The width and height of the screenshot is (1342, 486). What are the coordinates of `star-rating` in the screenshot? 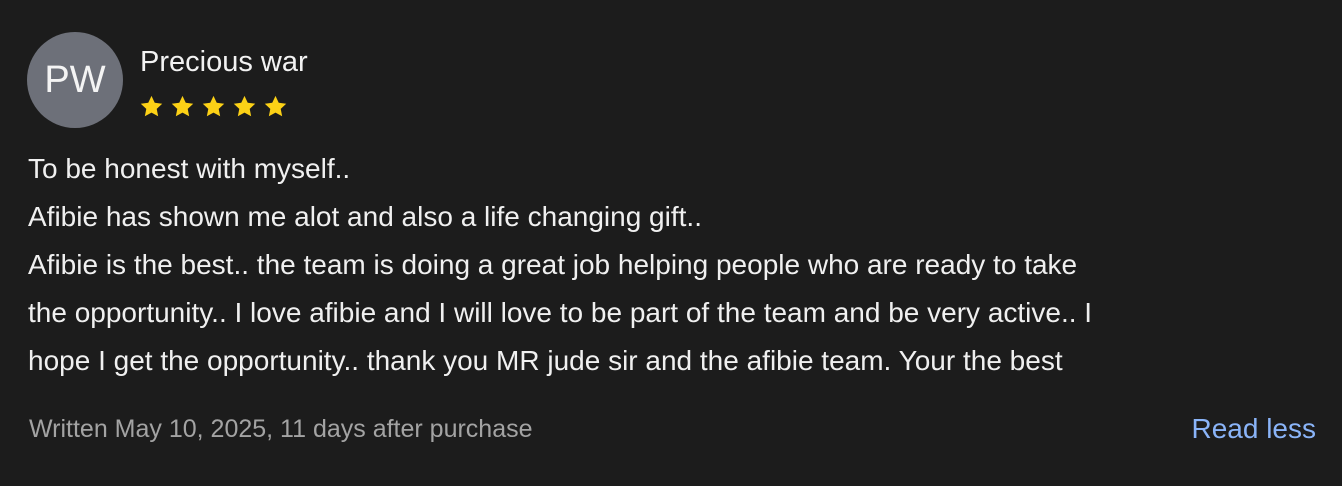 It's located at (213, 106).